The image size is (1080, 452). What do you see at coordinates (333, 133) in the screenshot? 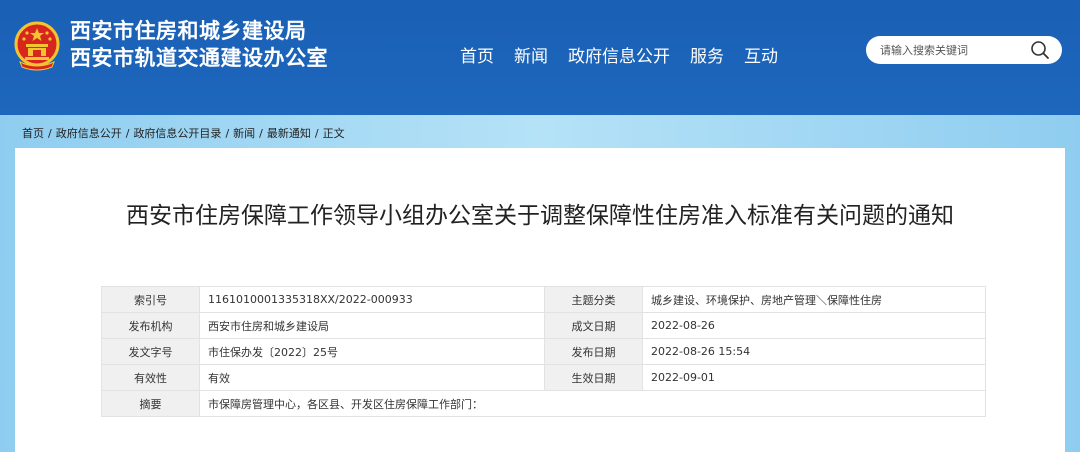
I see `breadcrumb-current: 正文` at bounding box center [333, 133].